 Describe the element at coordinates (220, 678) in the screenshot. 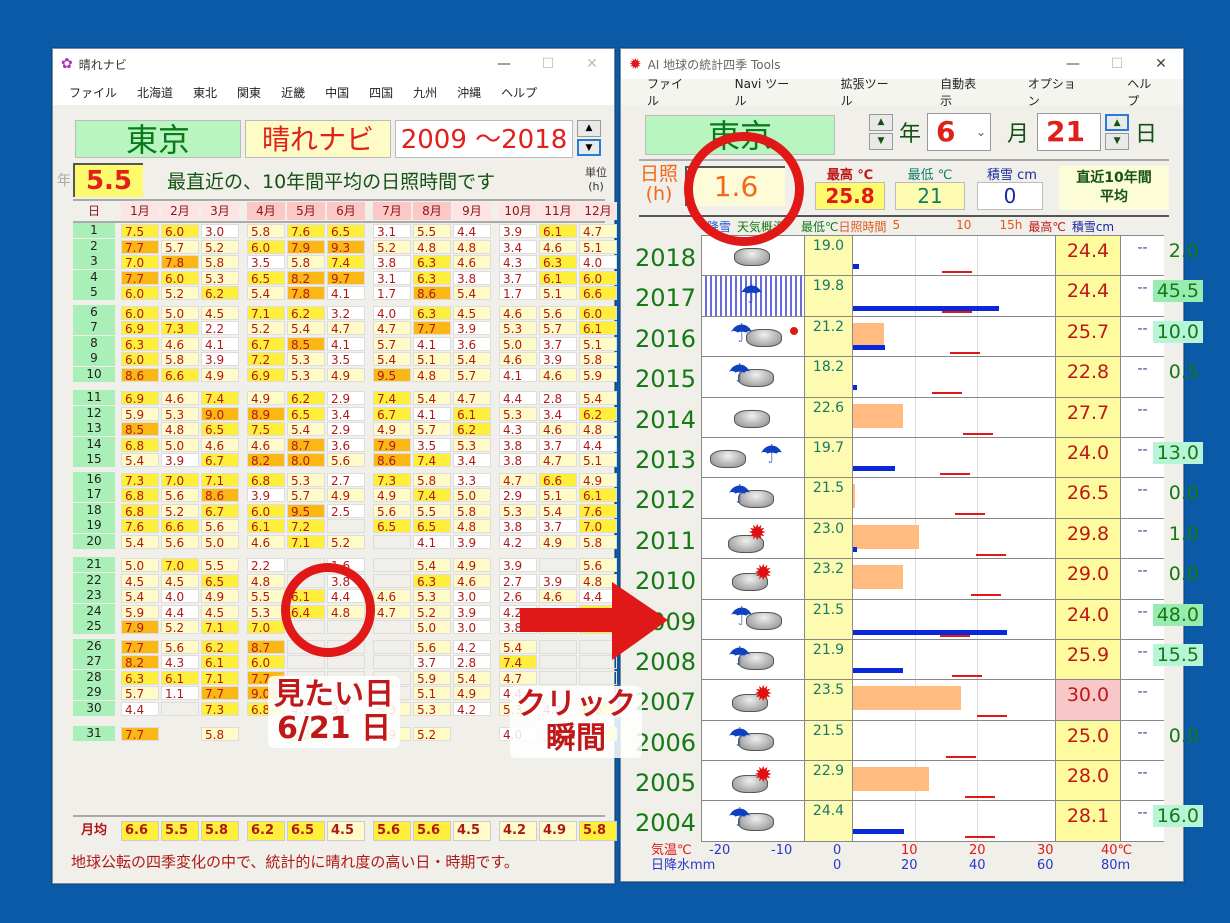

I see `sunshine-cell: 7.1` at that location.